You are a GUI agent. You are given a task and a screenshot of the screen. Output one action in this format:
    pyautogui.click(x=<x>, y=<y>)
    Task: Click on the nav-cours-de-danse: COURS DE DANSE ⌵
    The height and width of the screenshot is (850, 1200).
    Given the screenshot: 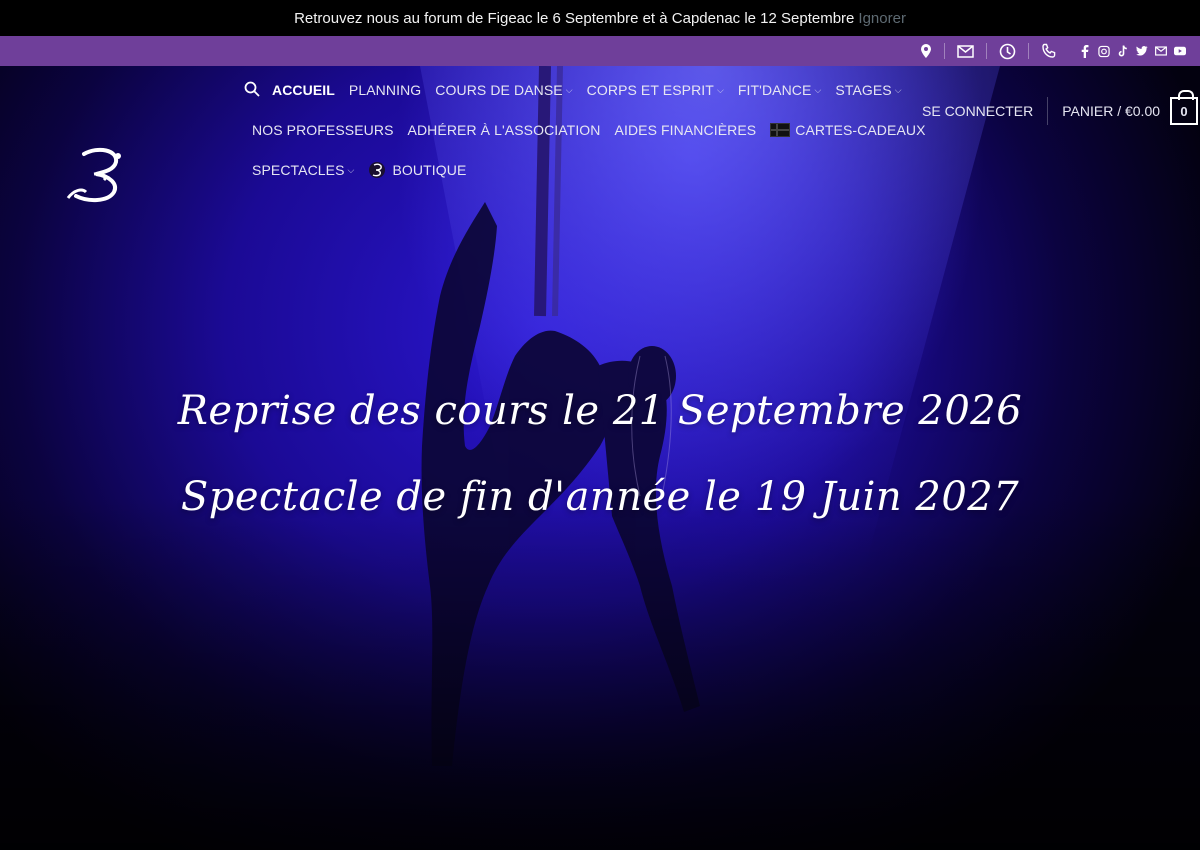 What is the action you would take?
    pyautogui.click(x=503, y=90)
    